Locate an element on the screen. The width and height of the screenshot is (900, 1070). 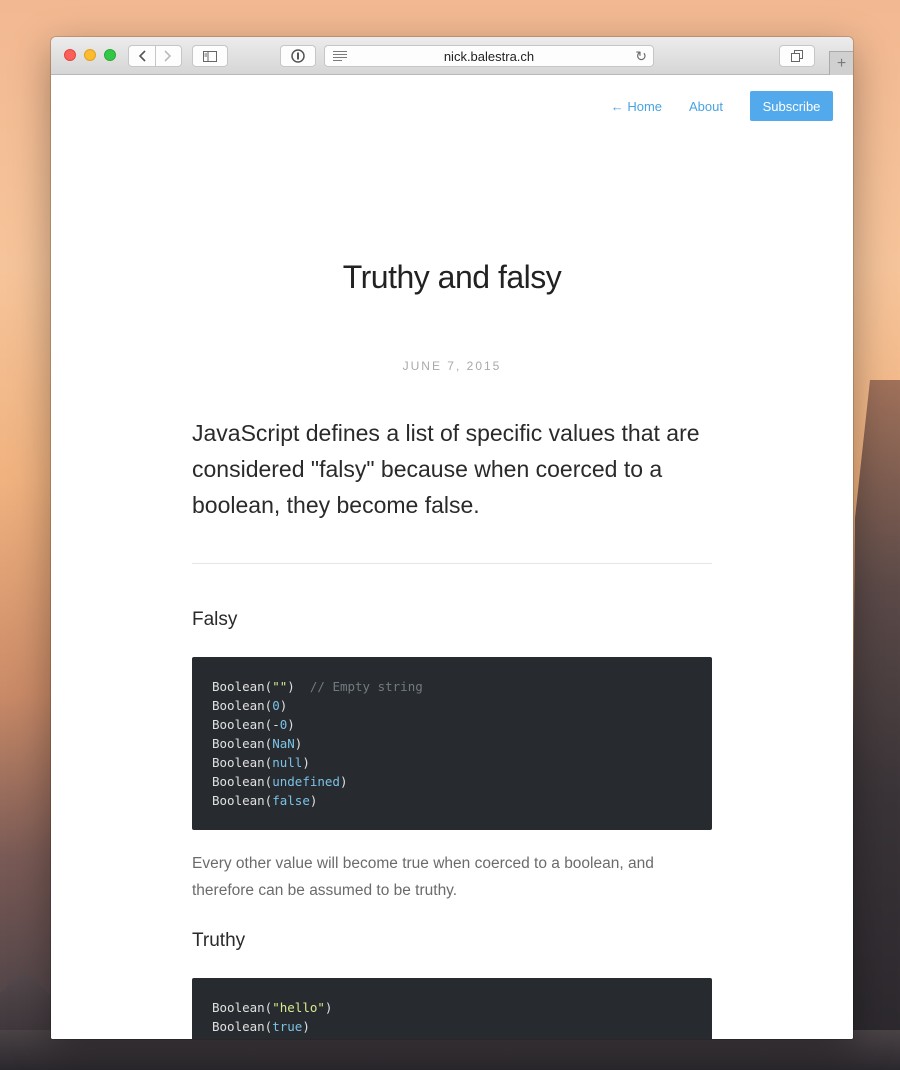
tab-overview-button is located at coordinates (797, 56).